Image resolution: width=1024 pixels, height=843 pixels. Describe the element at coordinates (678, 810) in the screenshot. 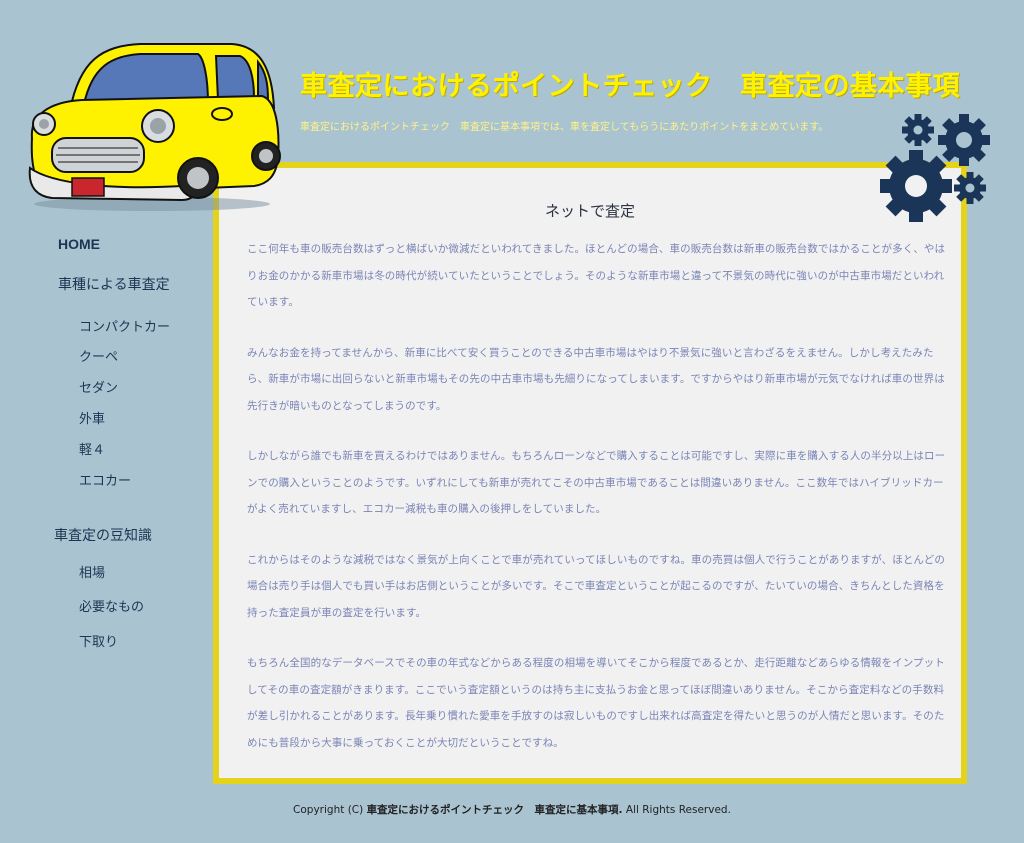

I see `footer-rights: All Rights Reserved.` at that location.